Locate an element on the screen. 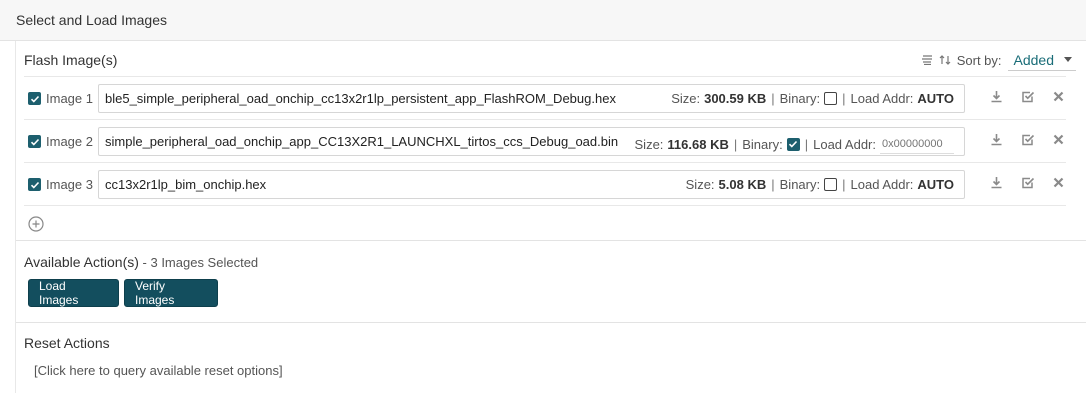 The height and width of the screenshot is (393, 1086). image-meta: Size: 116.68 KB | Binary: | Load Addr: is located at coordinates (794, 144).